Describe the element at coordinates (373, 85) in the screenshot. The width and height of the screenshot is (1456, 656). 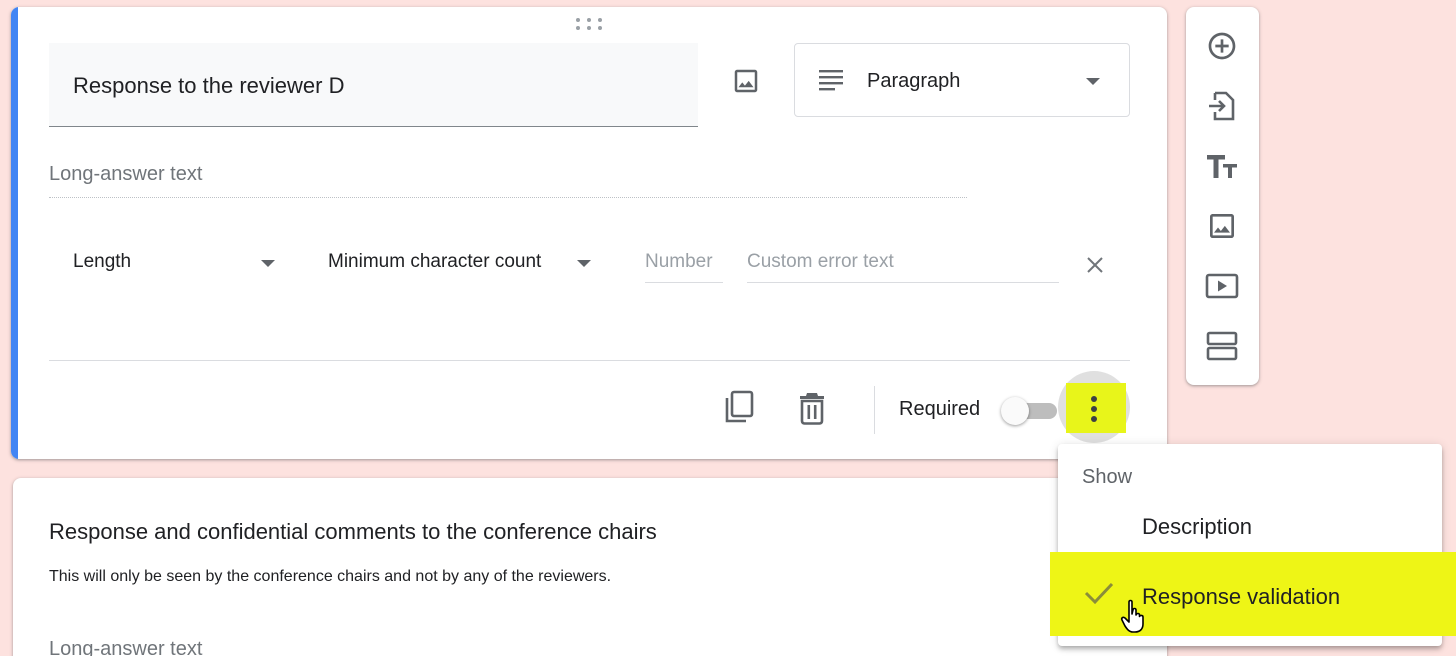
I see `question-title-input: Response to the reviewer D` at that location.